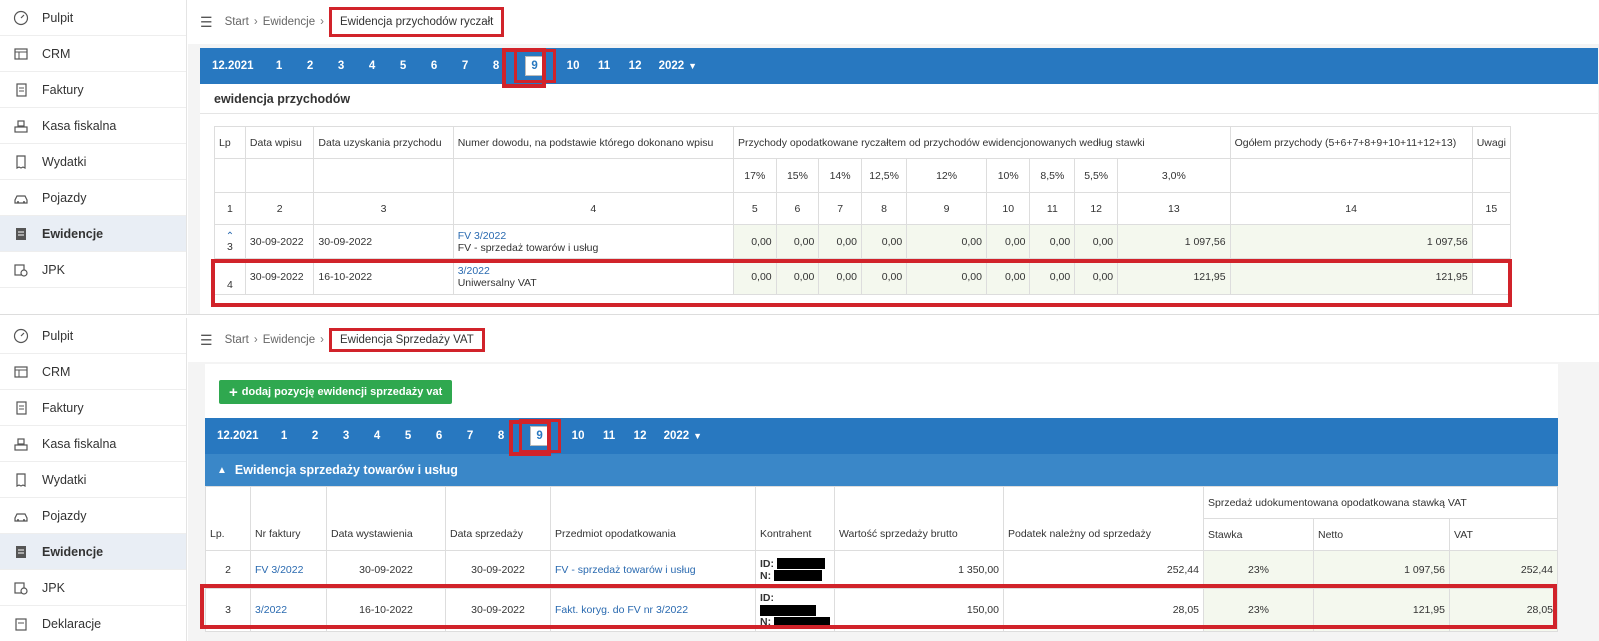 The image size is (1599, 641). What do you see at coordinates (766, 575) in the screenshot?
I see `kontrahent-name-label: N:` at bounding box center [766, 575].